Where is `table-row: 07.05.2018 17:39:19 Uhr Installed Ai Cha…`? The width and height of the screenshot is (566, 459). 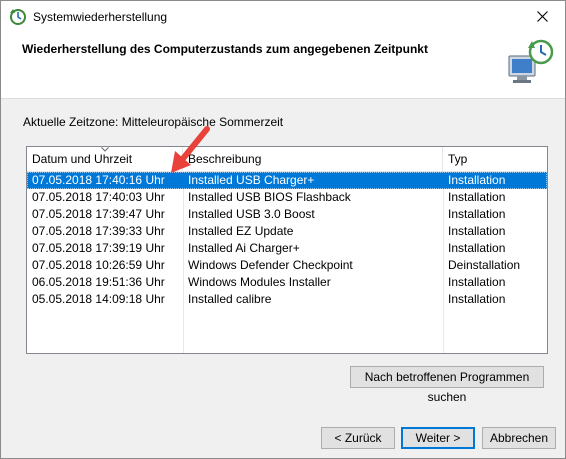
table-row: 07.05.2018 17:39:19 Uhr Installed Ai Cha… is located at coordinates (287, 248).